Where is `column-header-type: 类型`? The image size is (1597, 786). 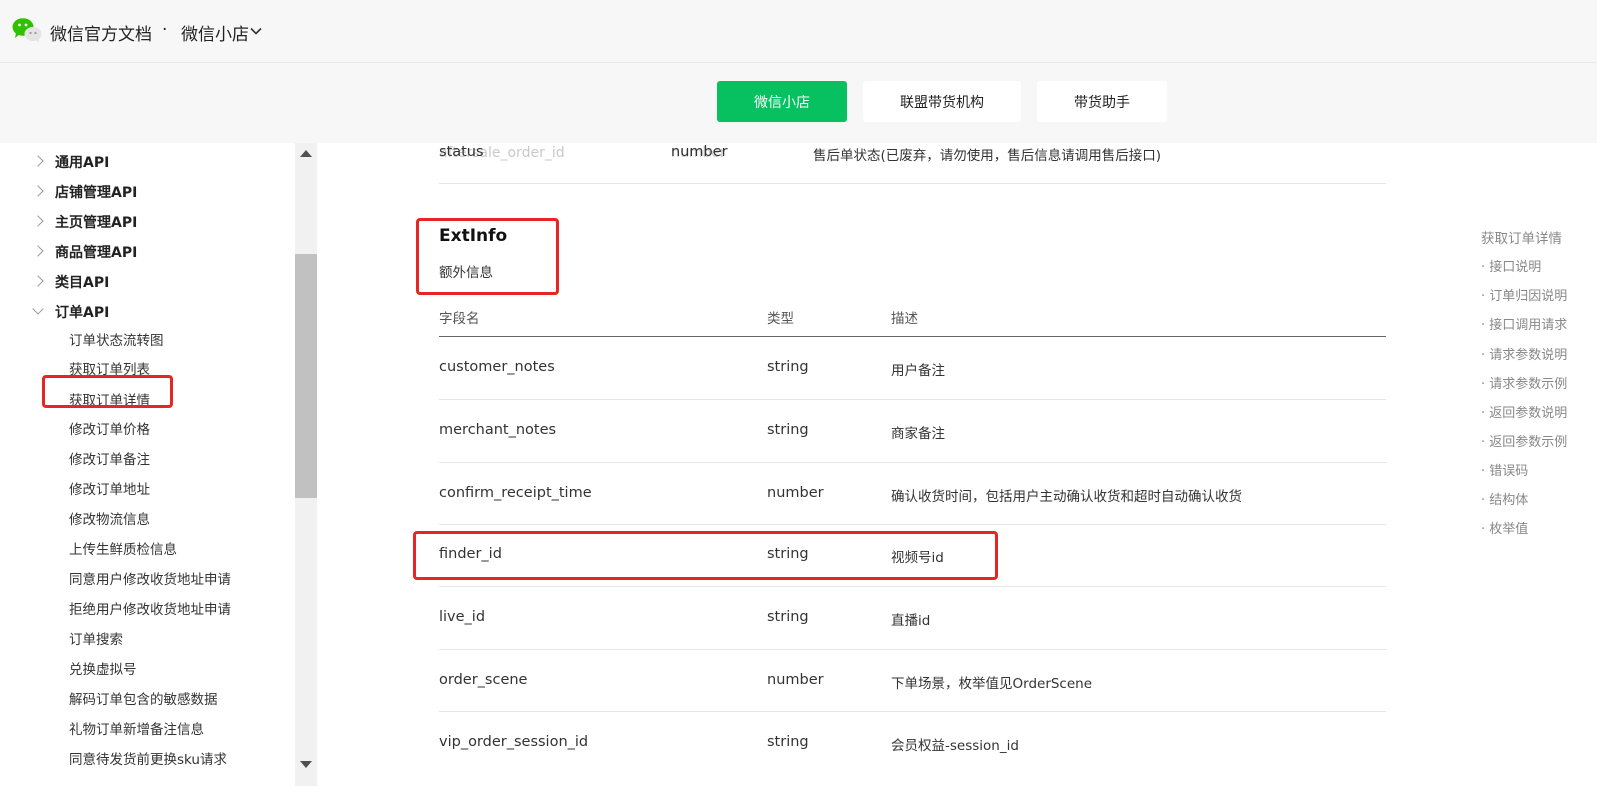
column-header-type: 类型 is located at coordinates (780, 319).